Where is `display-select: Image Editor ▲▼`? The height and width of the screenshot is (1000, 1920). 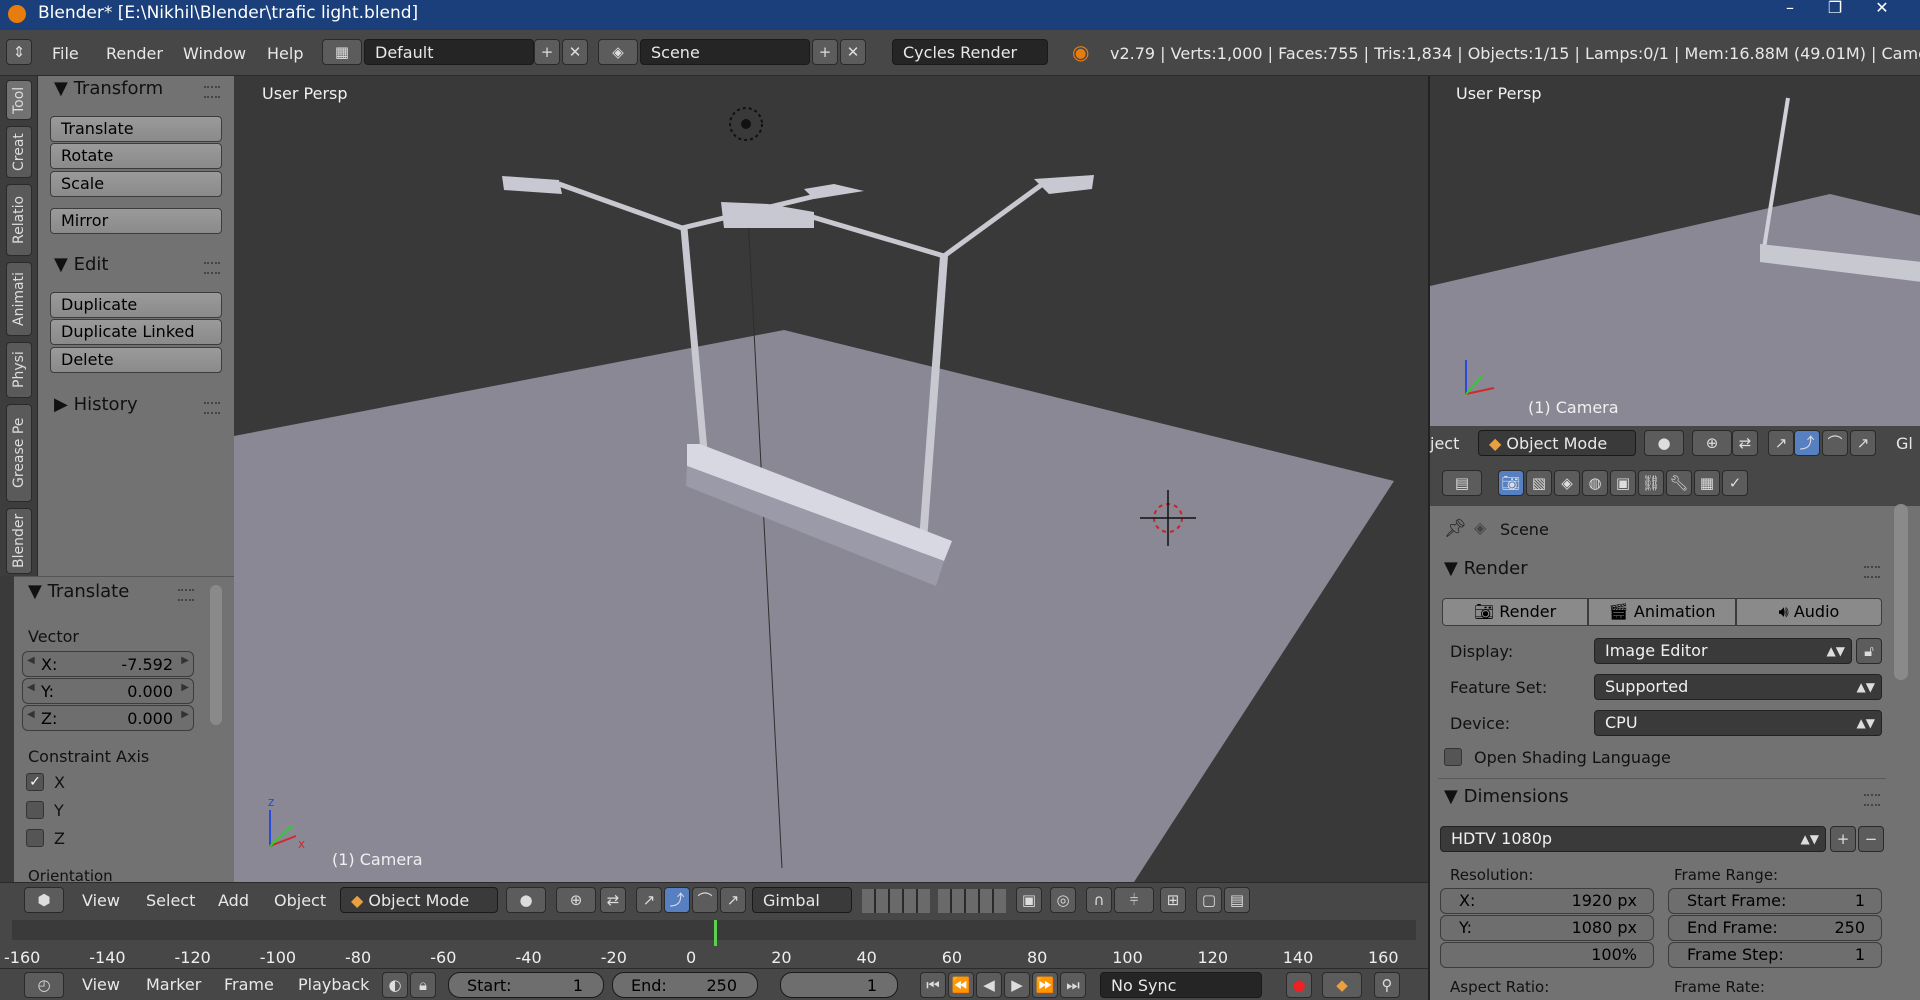
display-select: Image Editor ▲▼ is located at coordinates (1723, 651).